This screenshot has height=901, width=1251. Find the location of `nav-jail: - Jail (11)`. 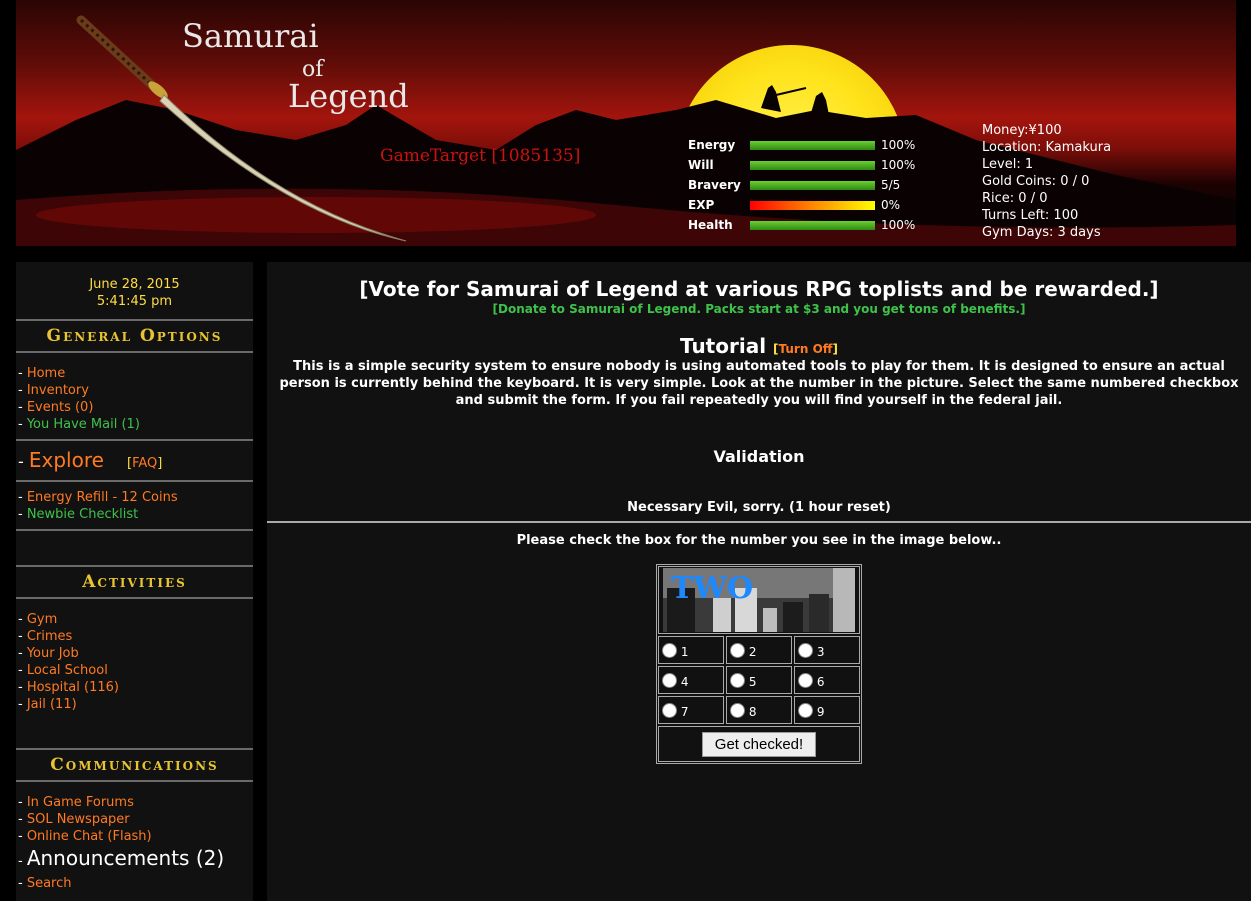

nav-jail: - Jail (11) is located at coordinates (135, 704).